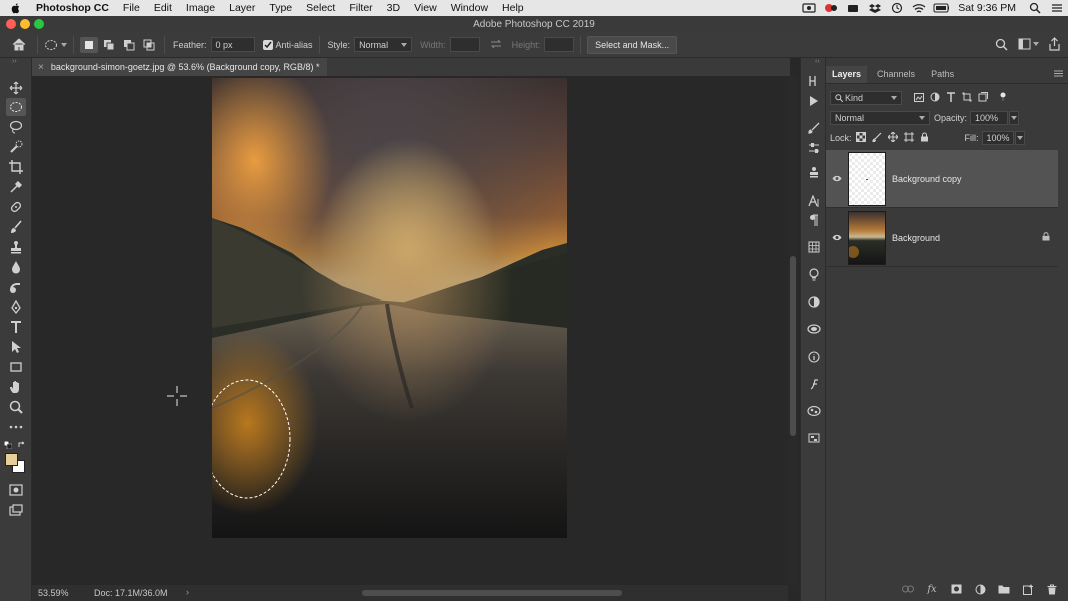 The width and height of the screenshot is (1068, 601). I want to click on quick-mask-icon, so click(16, 490).